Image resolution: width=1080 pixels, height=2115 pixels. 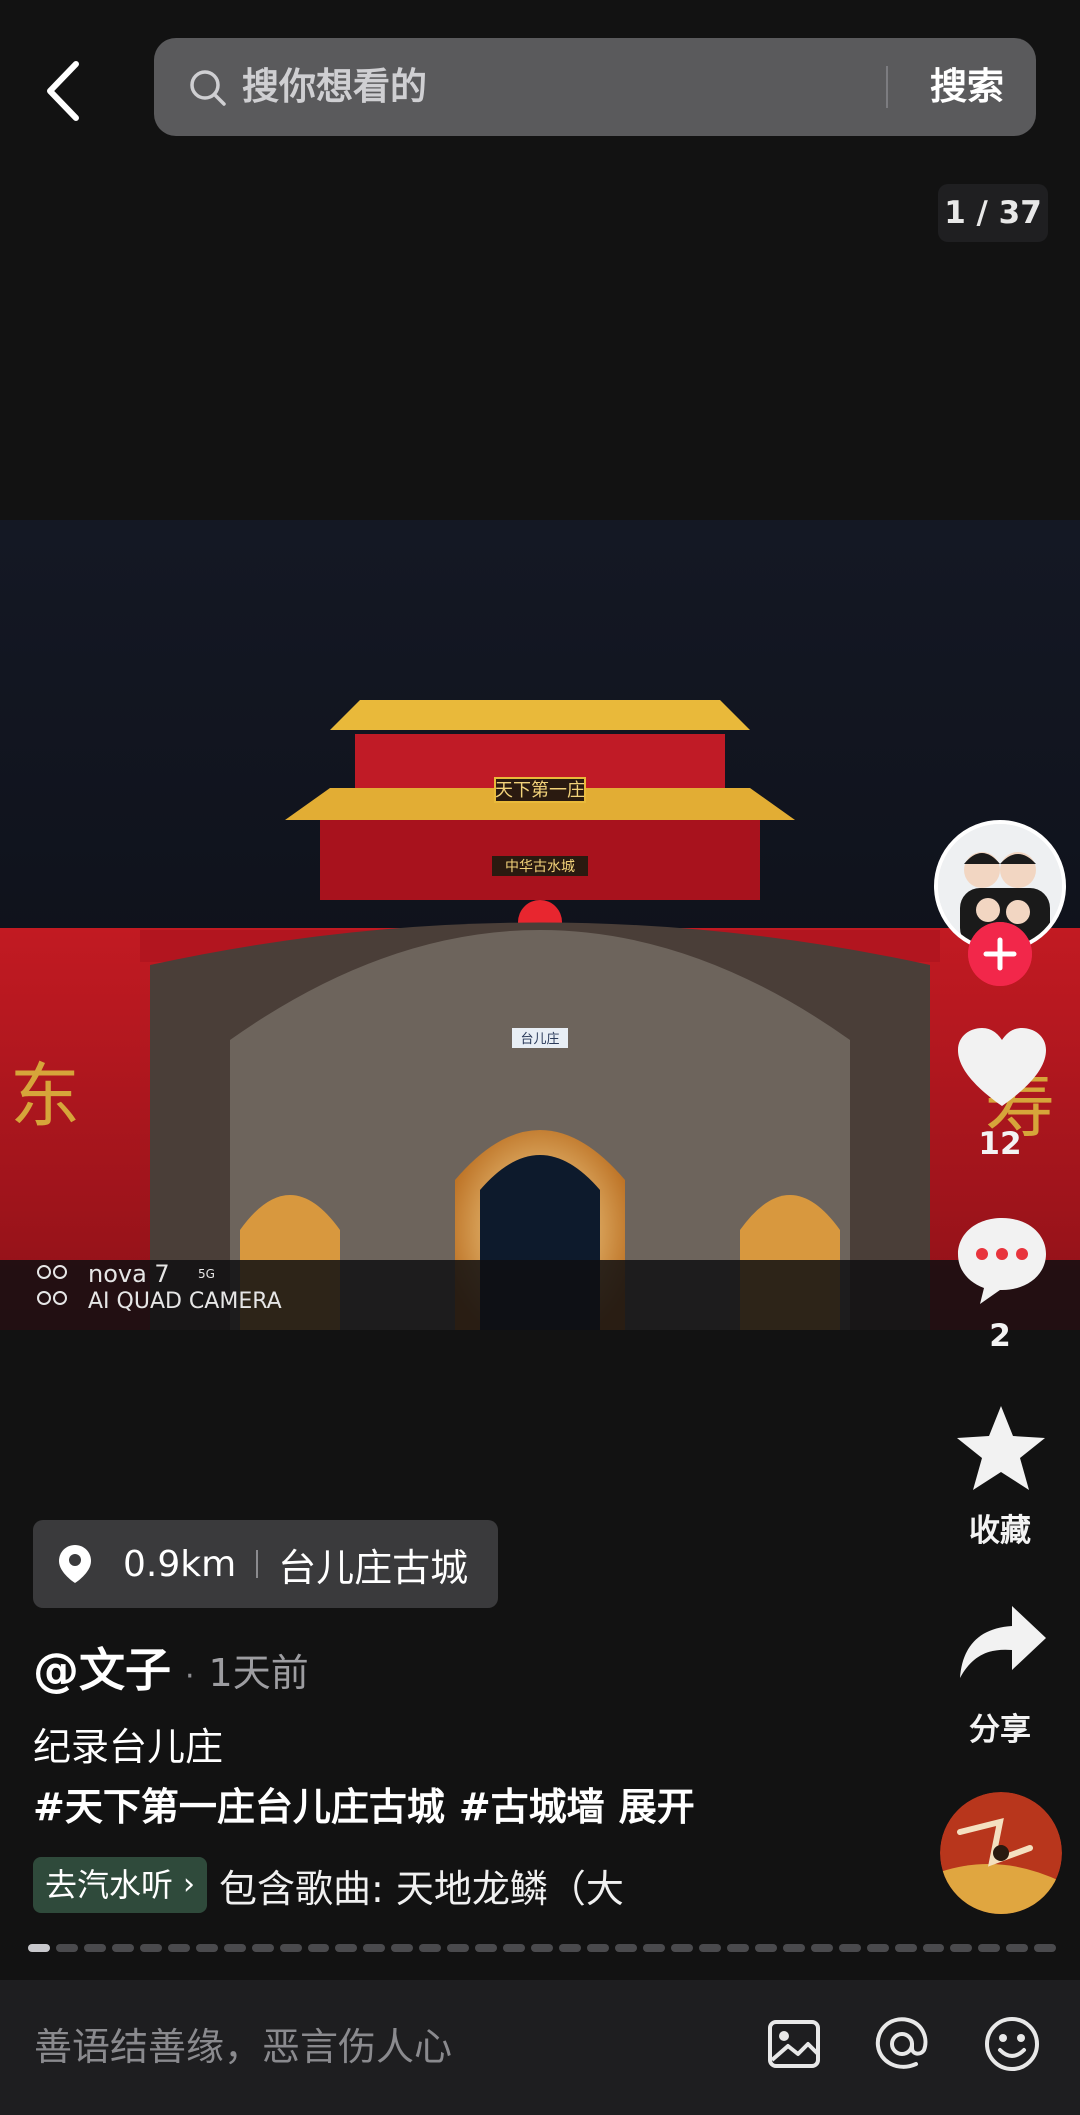 I want to click on hashtag-2: #古城墙, so click(x=532, y=1807).